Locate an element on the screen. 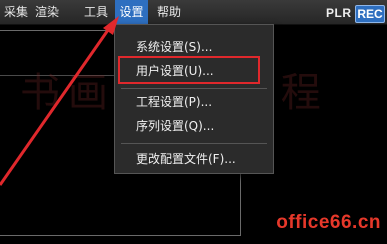  watermark-text: office66.cn is located at coordinates (328, 222).